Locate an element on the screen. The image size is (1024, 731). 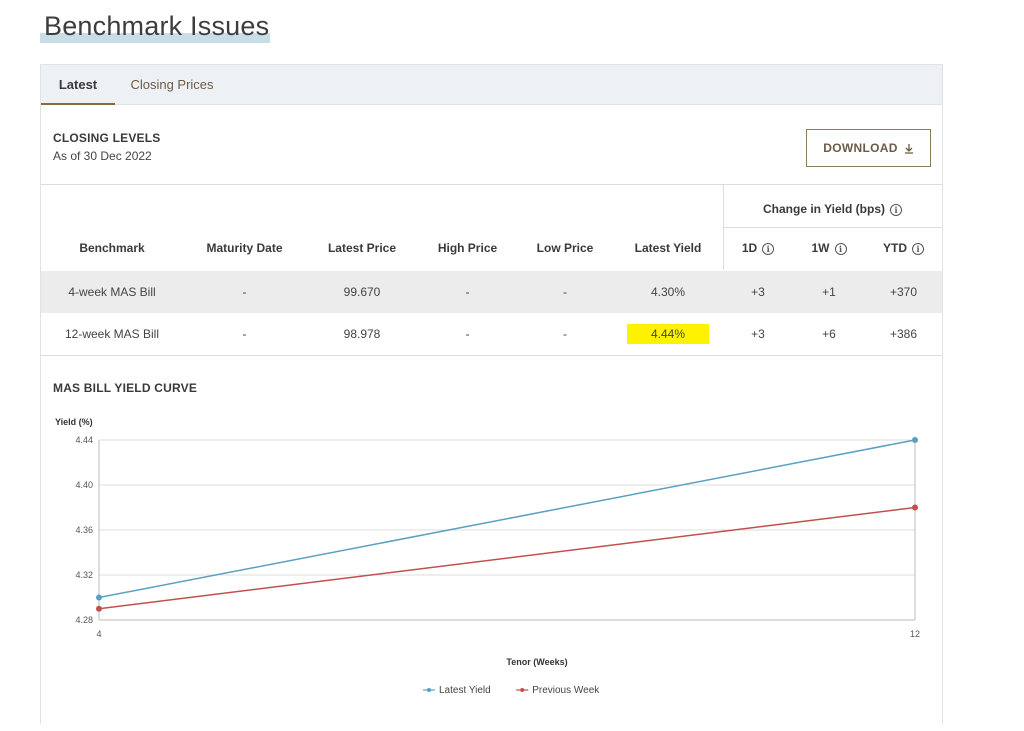
col-ytd: YTD i is located at coordinates (903, 248).